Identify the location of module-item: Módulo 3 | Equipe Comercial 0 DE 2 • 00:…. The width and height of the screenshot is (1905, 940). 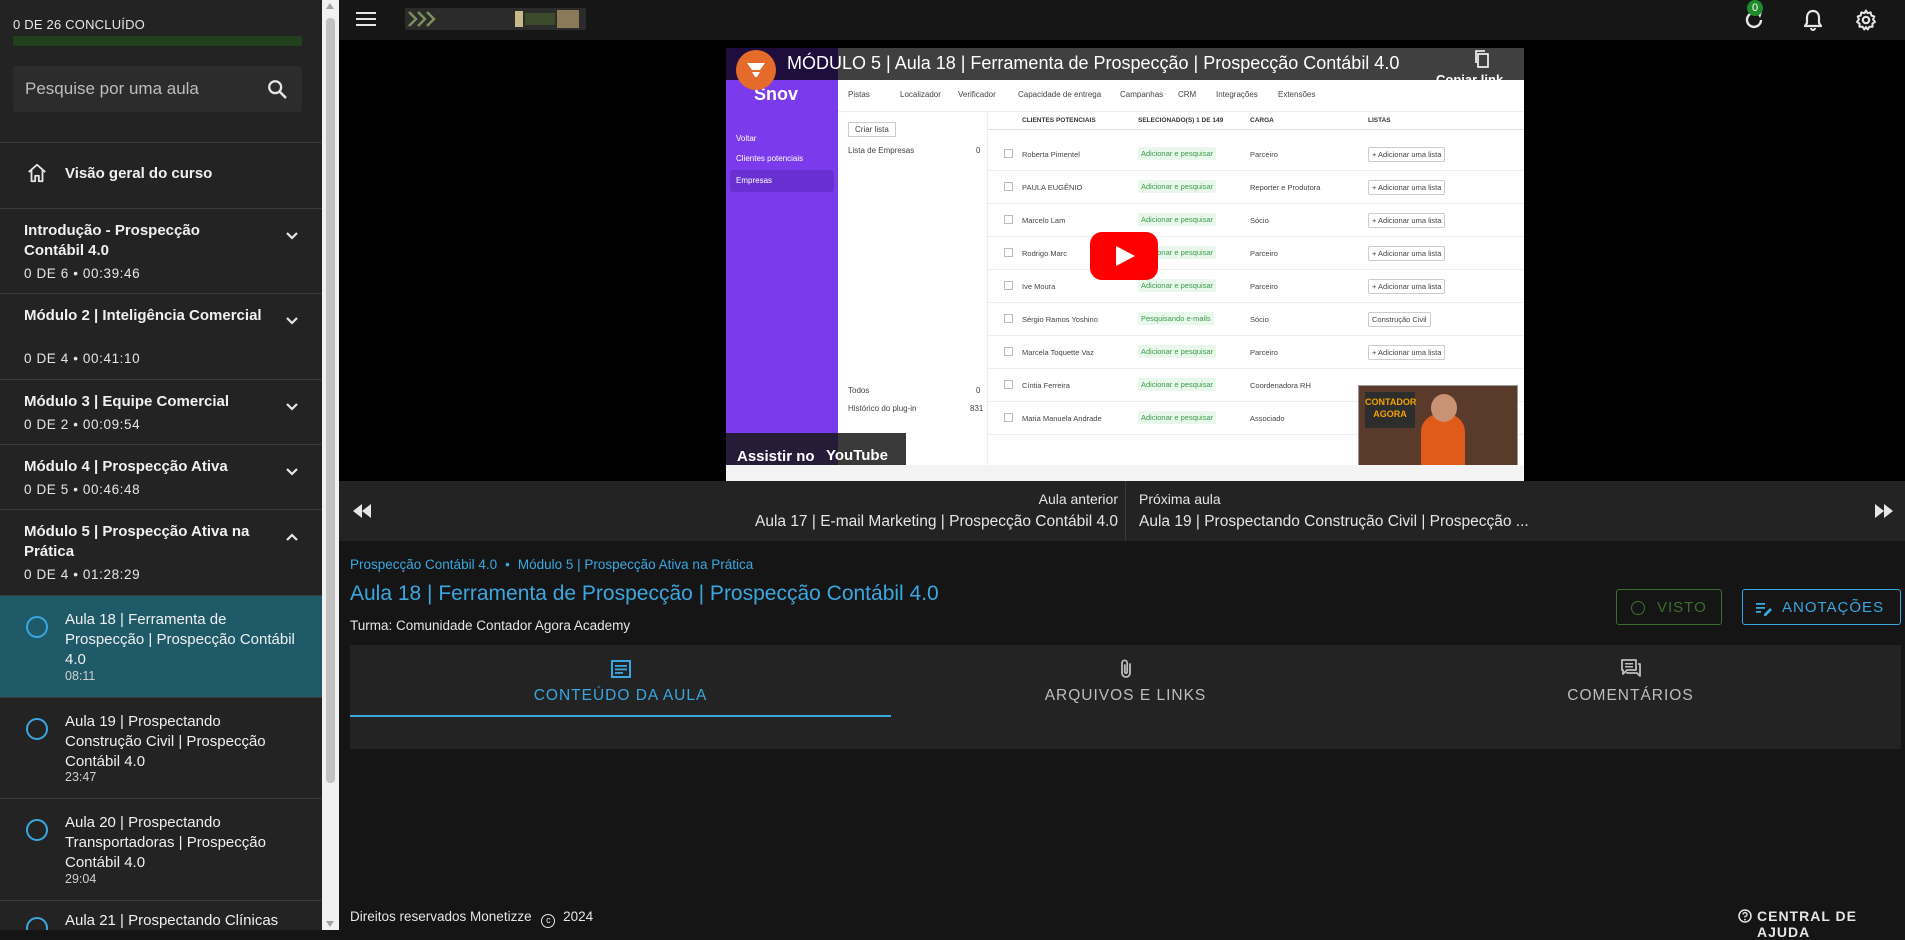
(161, 411).